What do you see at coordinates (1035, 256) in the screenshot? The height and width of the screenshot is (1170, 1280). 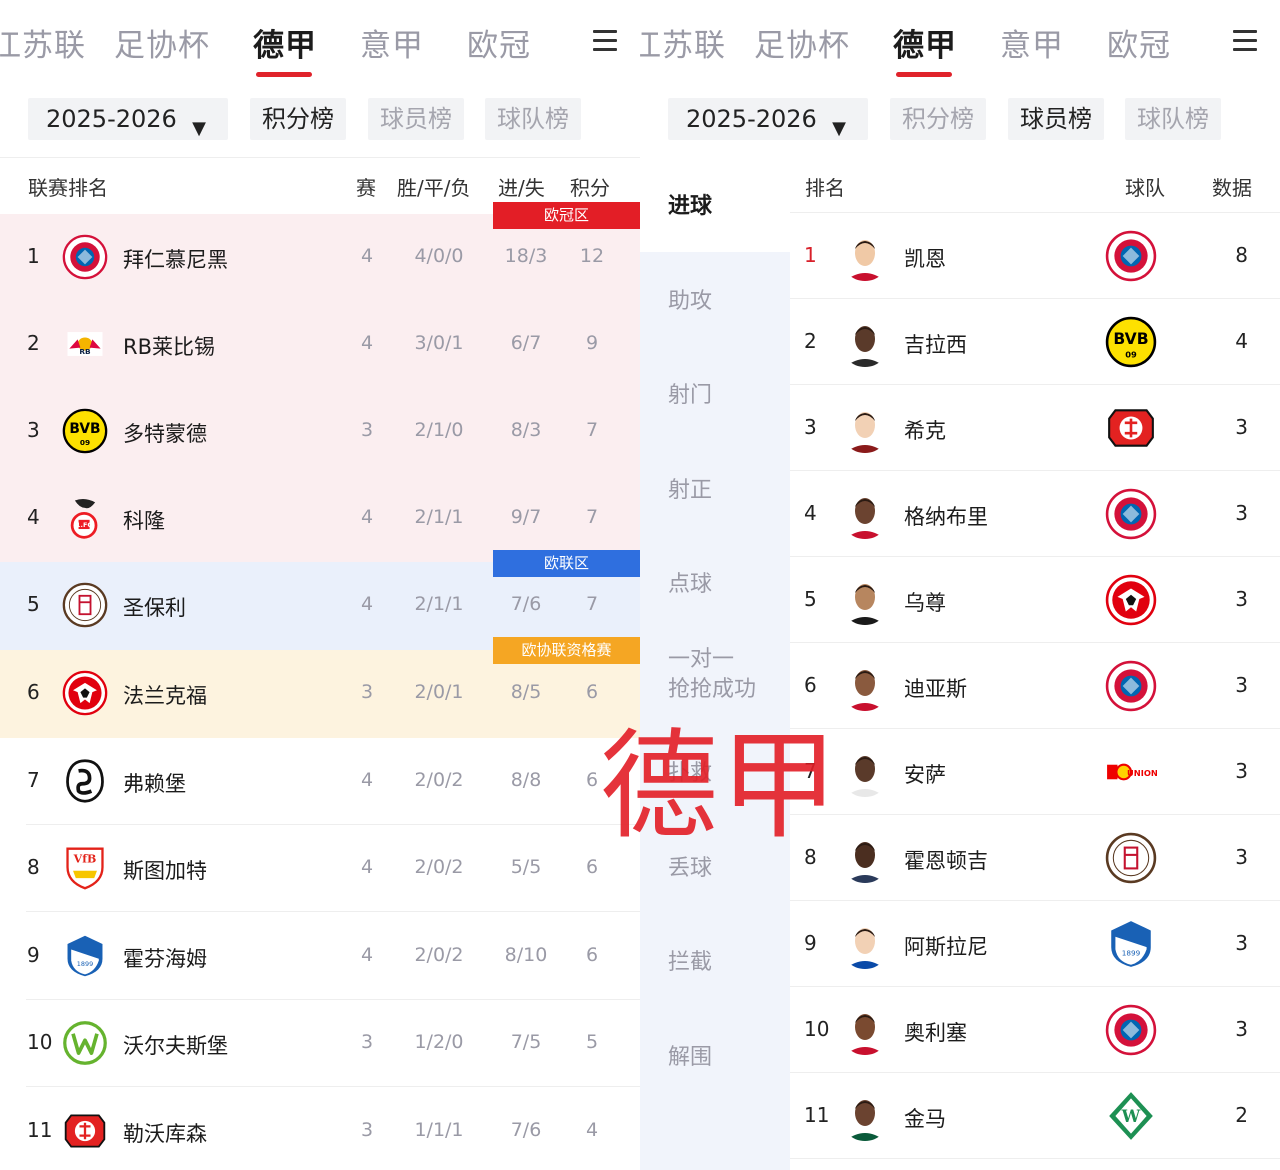 I see `player-row: 1 凯恩 8` at bounding box center [1035, 256].